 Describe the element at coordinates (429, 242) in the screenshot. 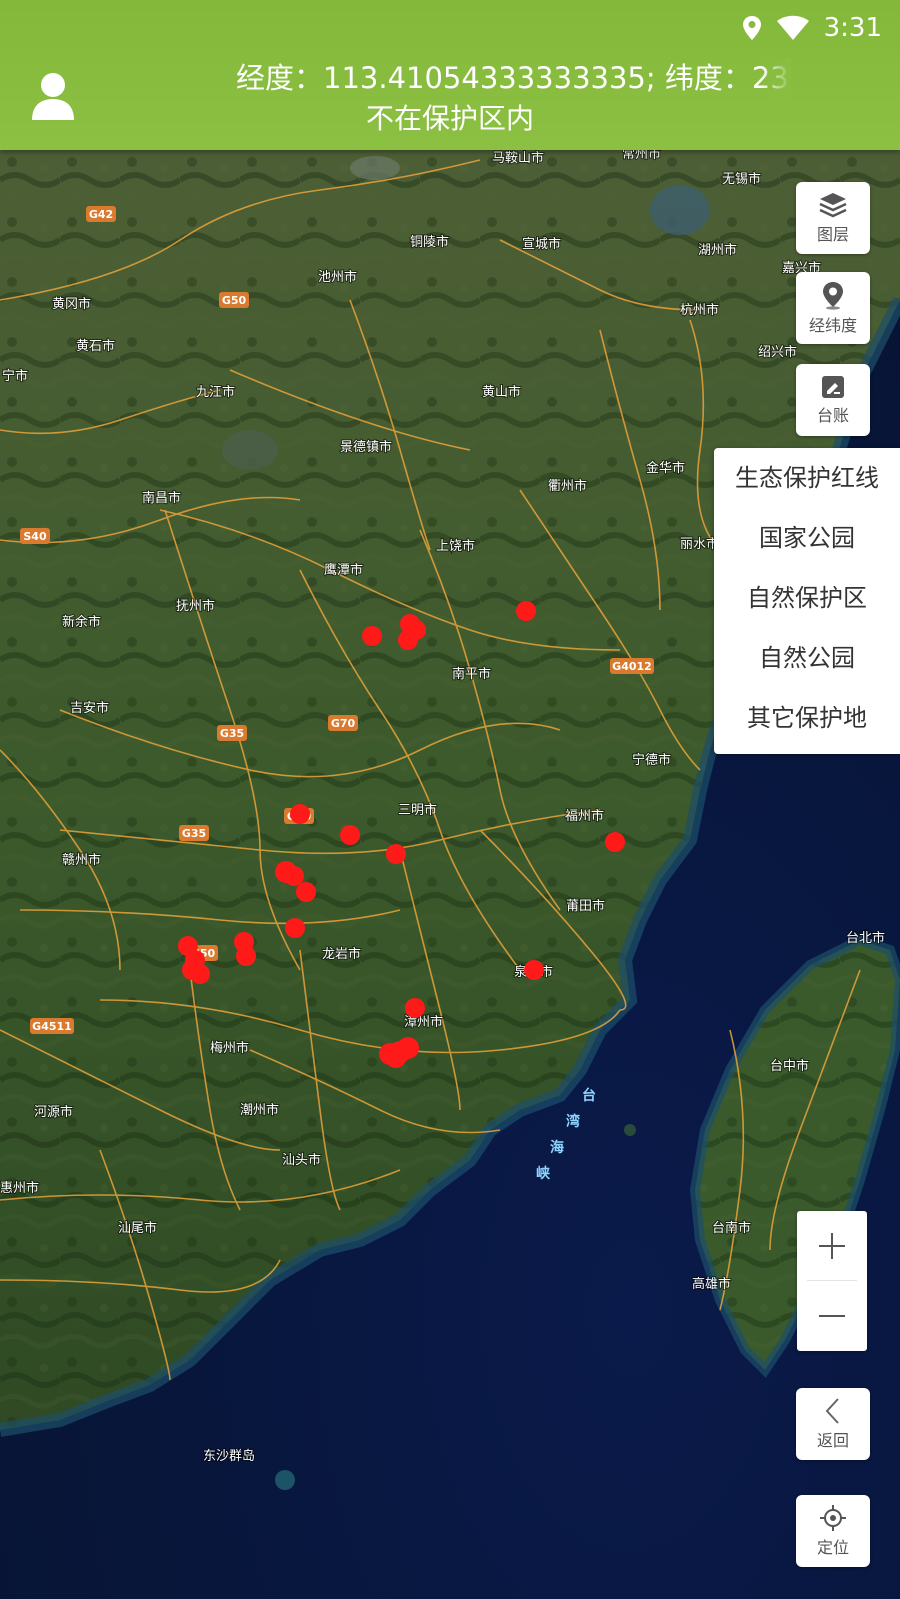

I see `place-label: 铜陵市` at that location.